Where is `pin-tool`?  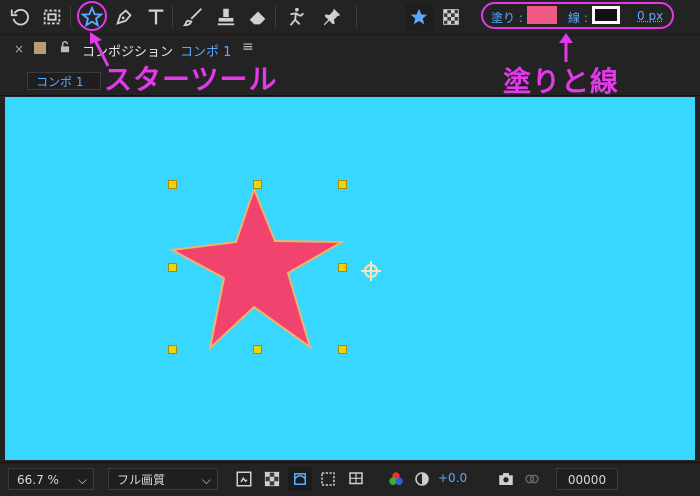 pin-tool is located at coordinates (332, 17).